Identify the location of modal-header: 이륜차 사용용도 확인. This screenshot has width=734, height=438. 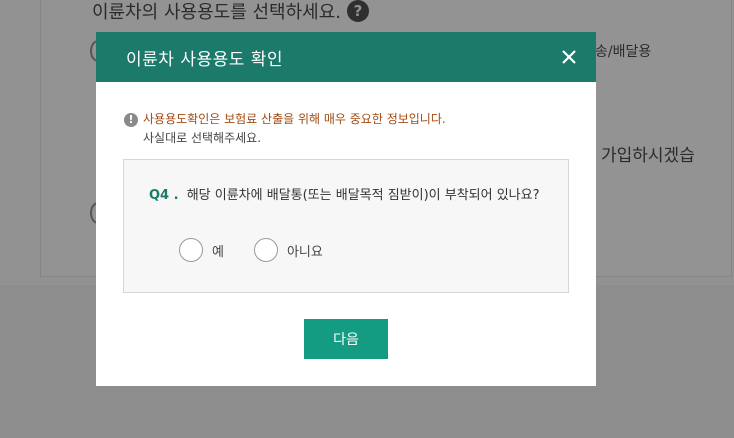
(346, 57).